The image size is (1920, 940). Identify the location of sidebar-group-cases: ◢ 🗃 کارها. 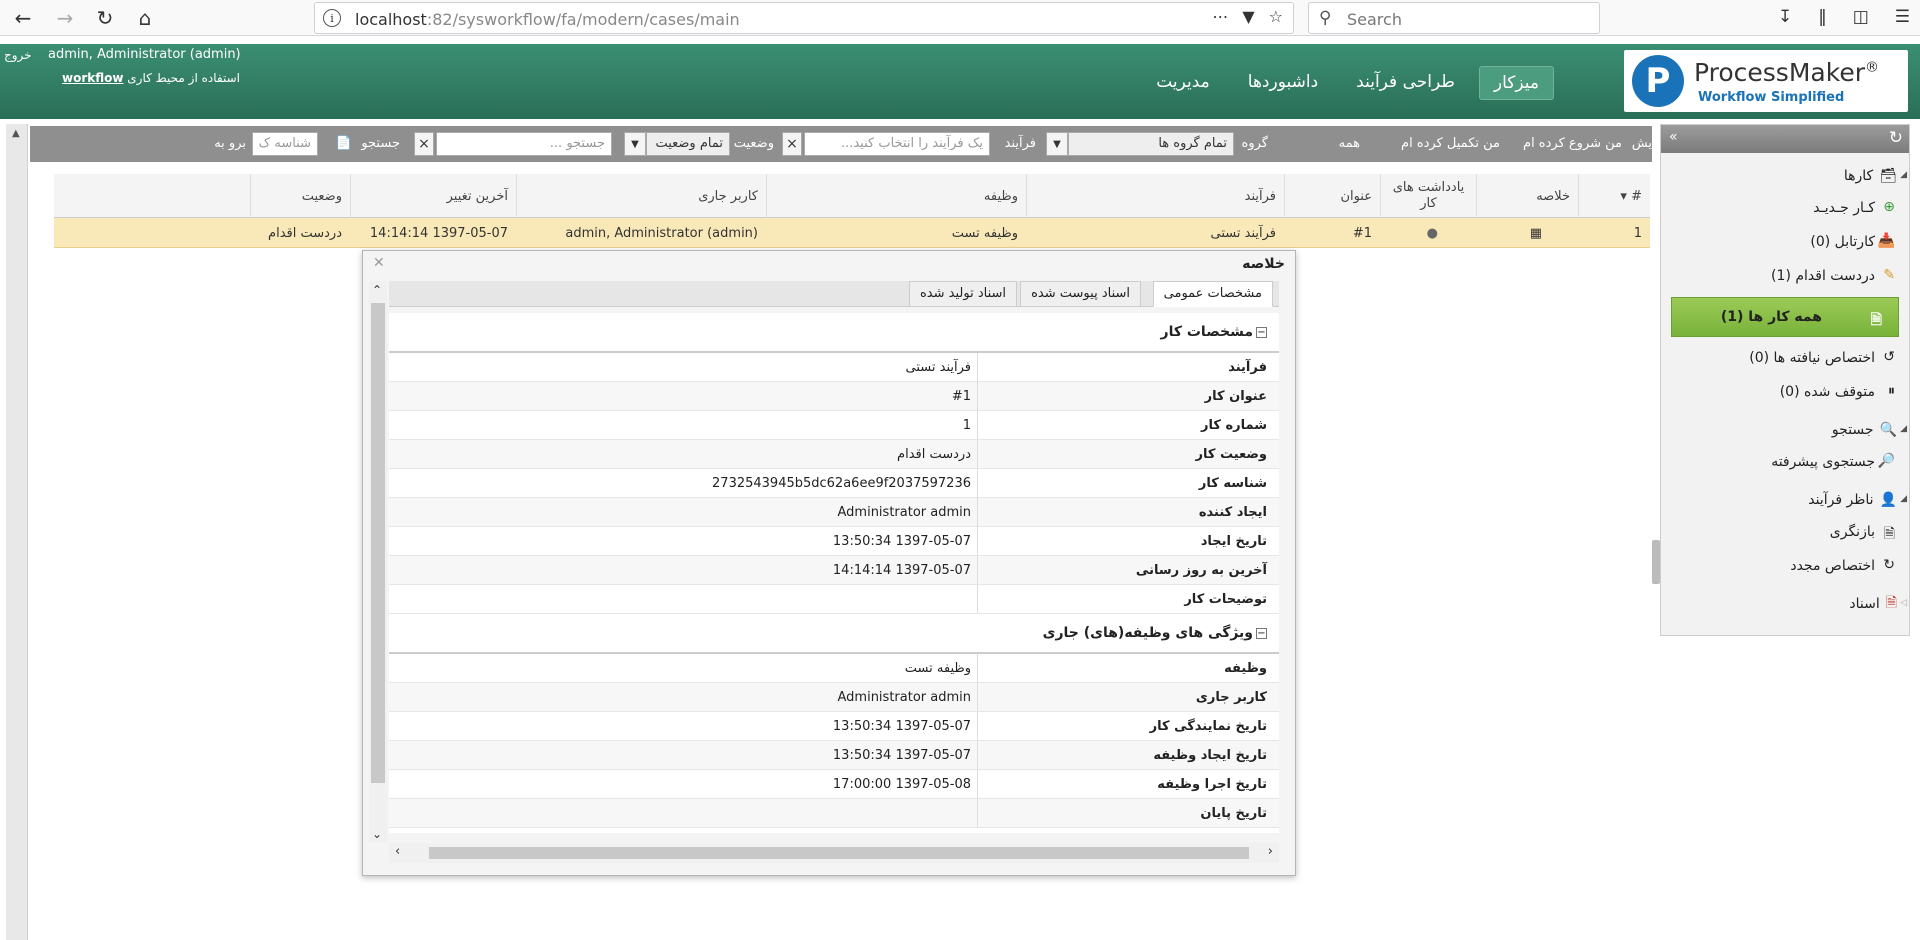
(1785, 176).